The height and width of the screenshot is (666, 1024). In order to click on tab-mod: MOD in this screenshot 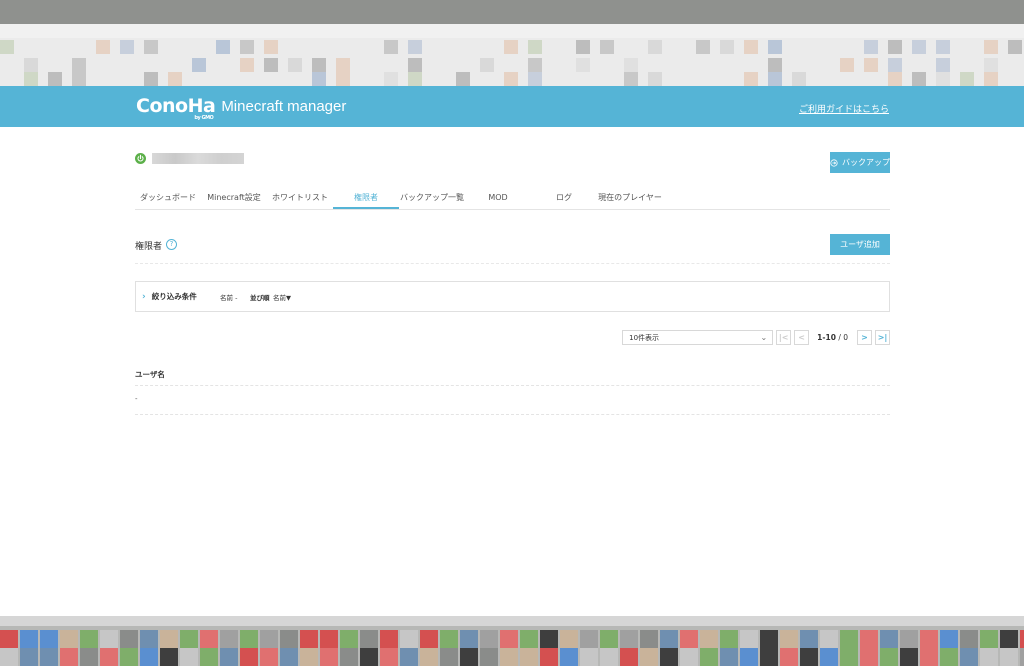, I will do `click(498, 197)`.